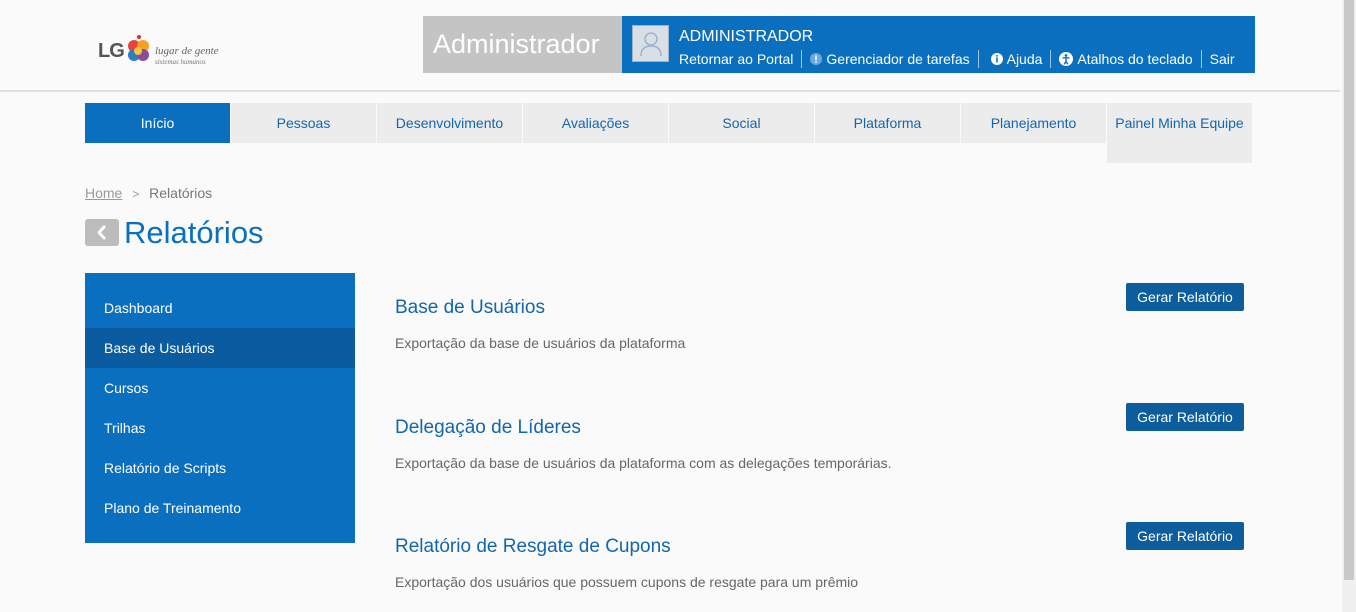  I want to click on tab-inicio: Início, so click(158, 123).